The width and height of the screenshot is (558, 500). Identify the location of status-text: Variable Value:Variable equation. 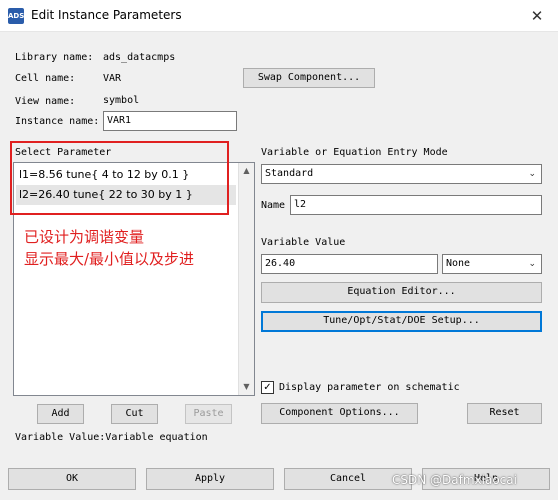
(111, 437).